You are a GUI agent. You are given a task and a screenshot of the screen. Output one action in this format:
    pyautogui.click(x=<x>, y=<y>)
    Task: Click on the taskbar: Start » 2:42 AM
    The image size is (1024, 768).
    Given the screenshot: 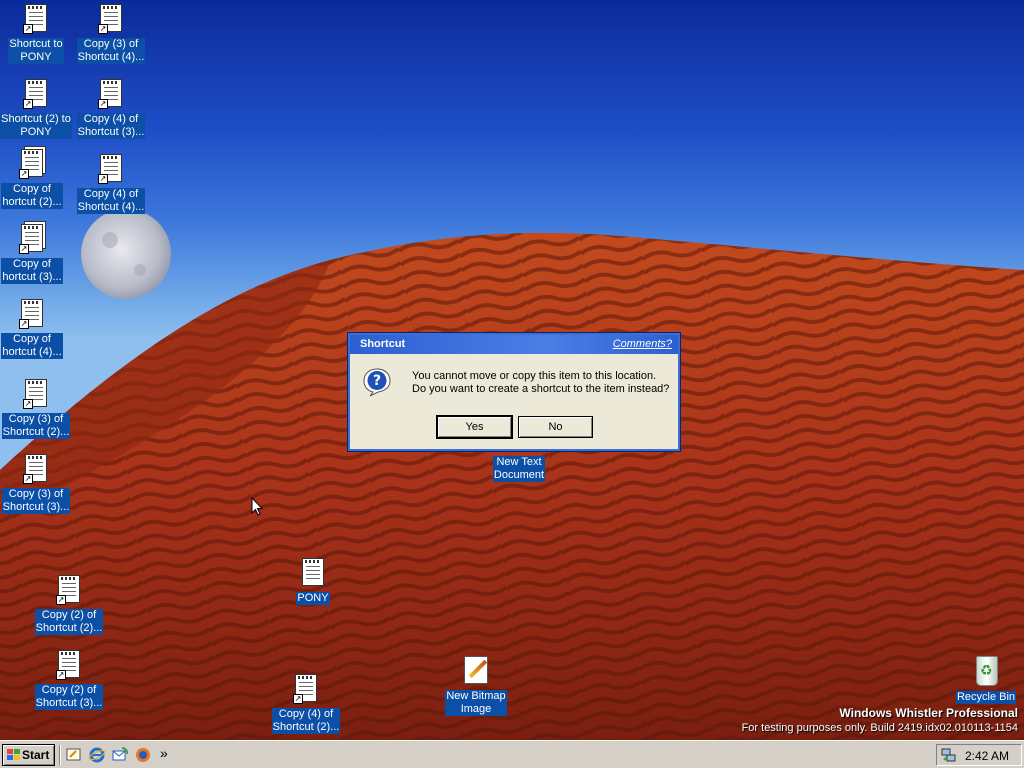 What is the action you would take?
    pyautogui.click(x=512, y=754)
    